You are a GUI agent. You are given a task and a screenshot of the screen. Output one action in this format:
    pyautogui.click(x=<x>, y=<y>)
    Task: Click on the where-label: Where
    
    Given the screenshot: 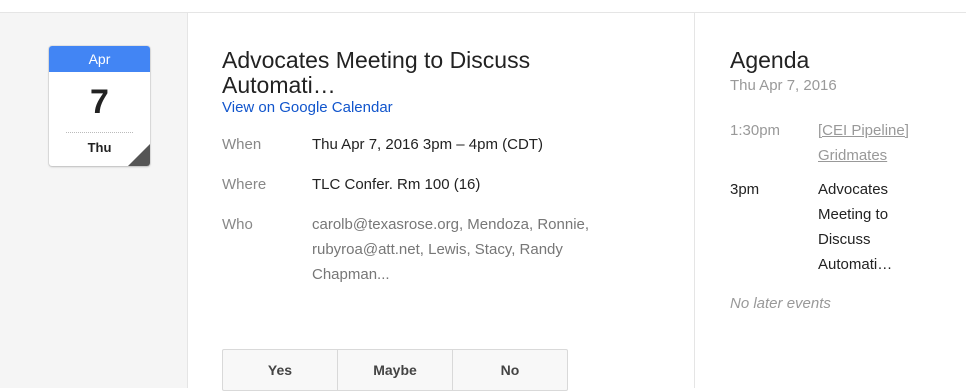 What is the action you would take?
    pyautogui.click(x=244, y=184)
    